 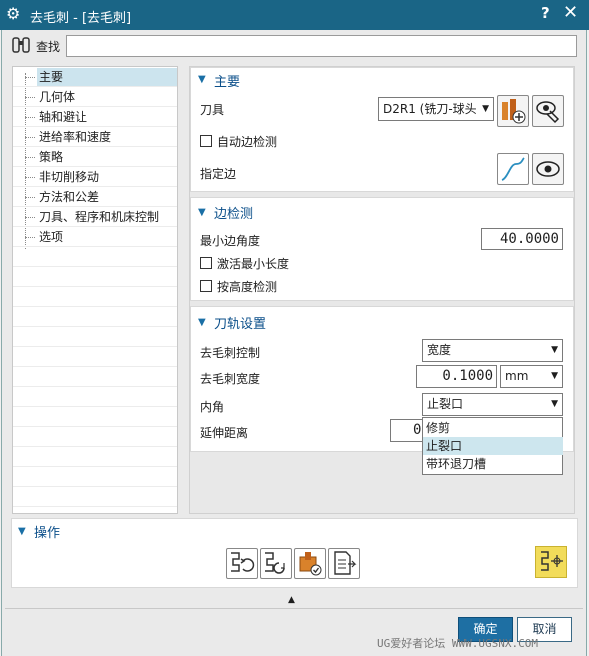 I want to click on inner-corner-label: 内角, so click(x=212, y=407).